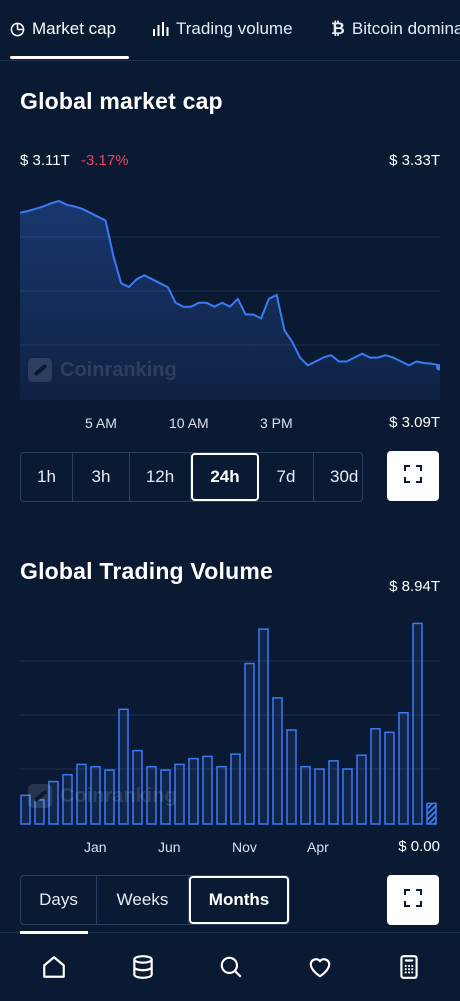 Image resolution: width=460 pixels, height=1001 pixels. I want to click on trading-volume-low: $ 0.00, so click(419, 846).